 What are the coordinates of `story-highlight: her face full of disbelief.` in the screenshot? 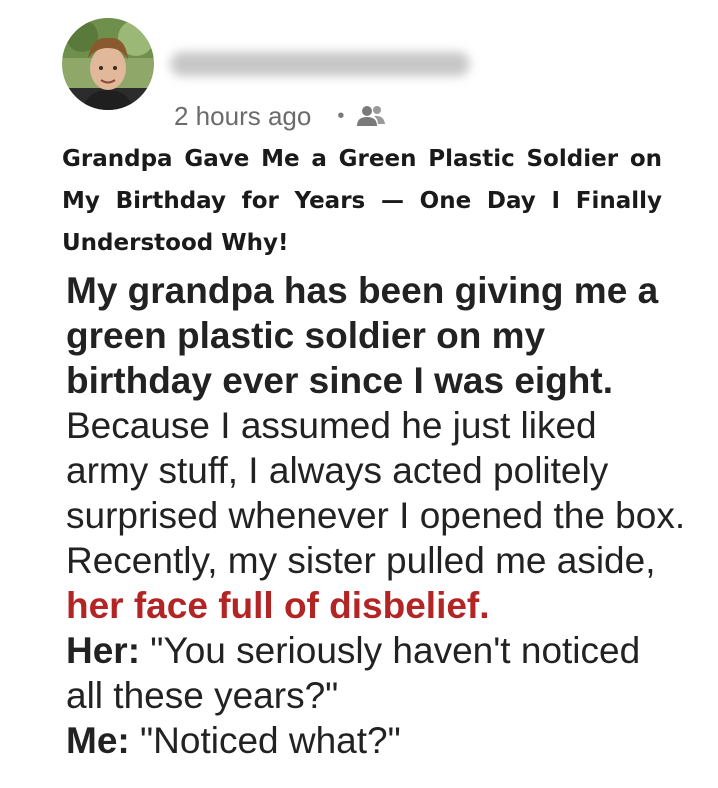 It's located at (278, 605).